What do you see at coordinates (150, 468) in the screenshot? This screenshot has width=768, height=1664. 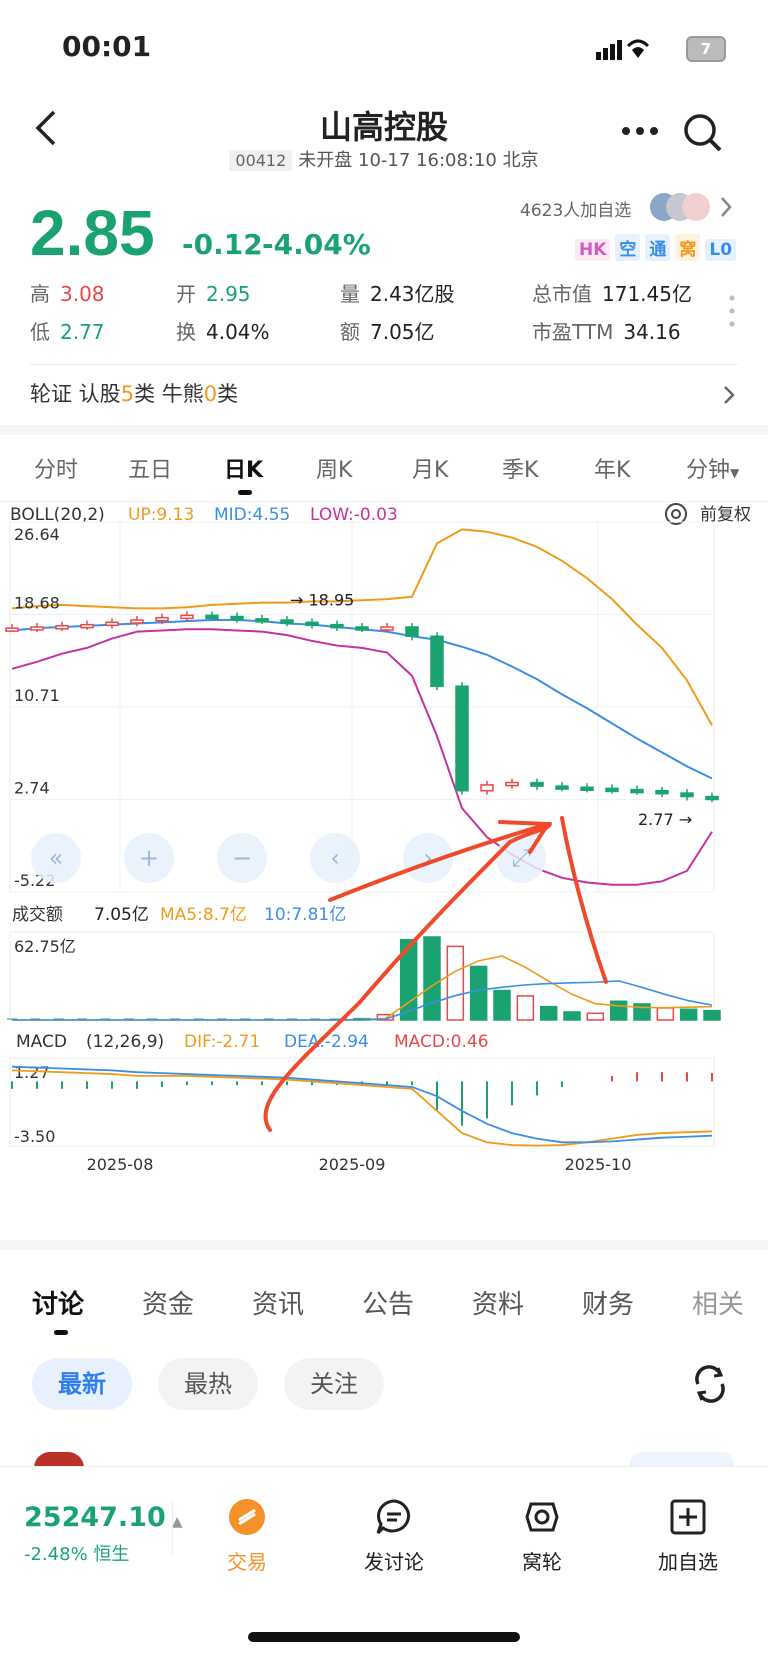 I see `tab-five-day: 五日` at bounding box center [150, 468].